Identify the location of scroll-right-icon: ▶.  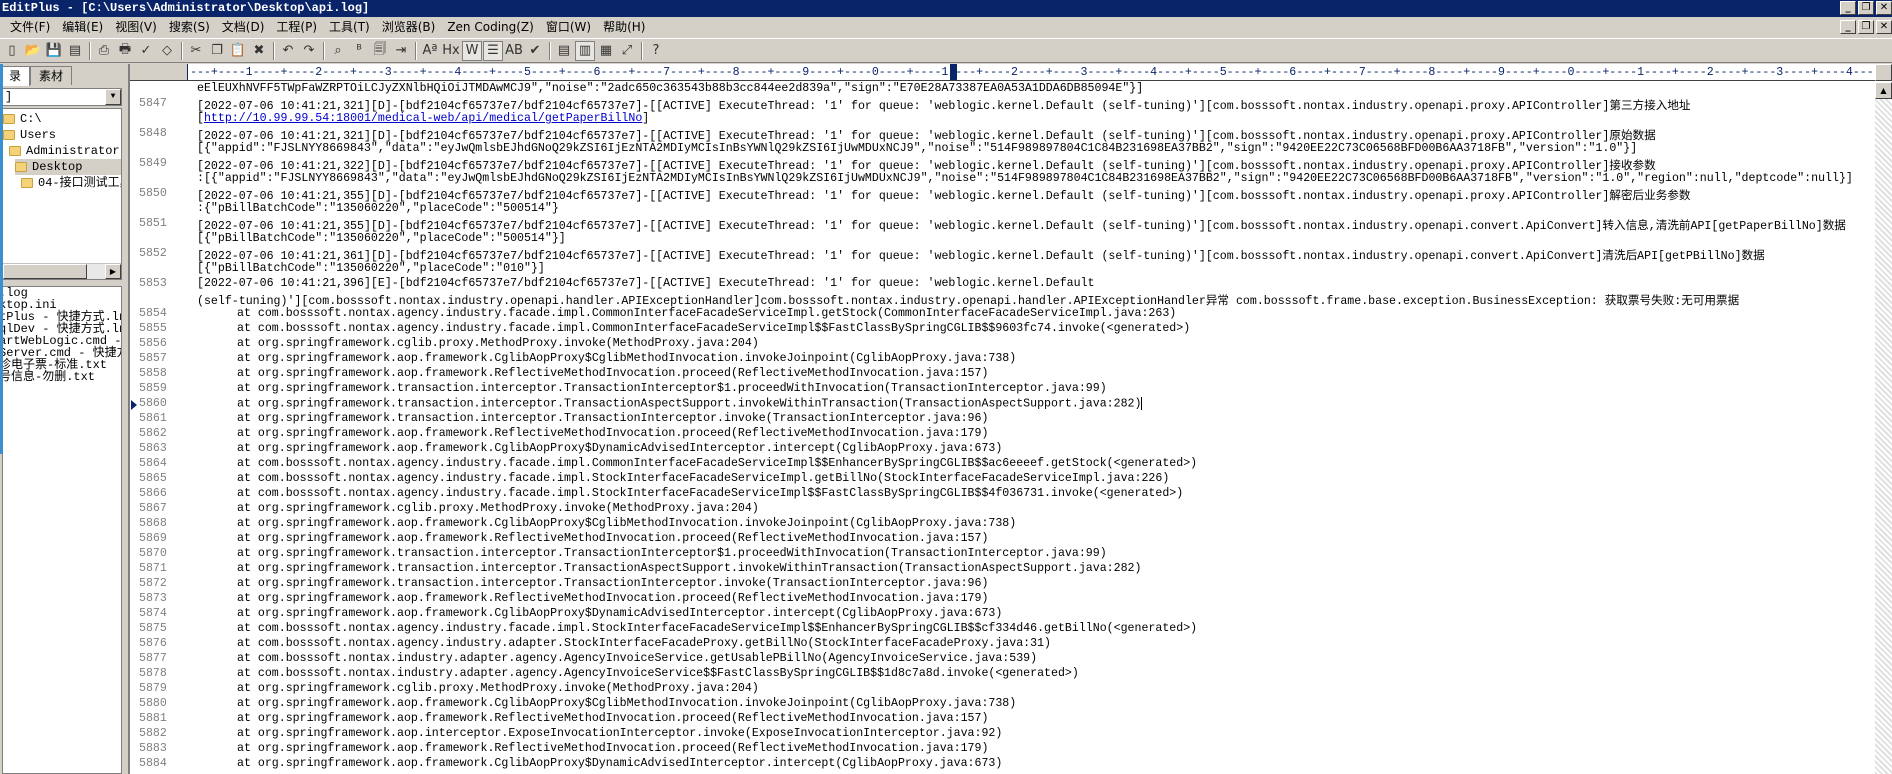
(113, 271).